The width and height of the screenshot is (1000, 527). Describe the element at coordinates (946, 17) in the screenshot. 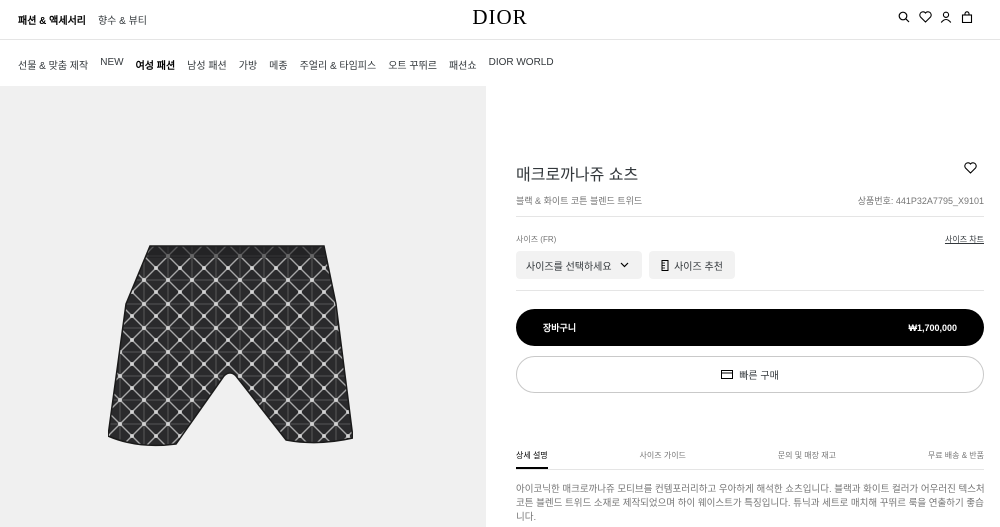

I see `user-icon` at that location.